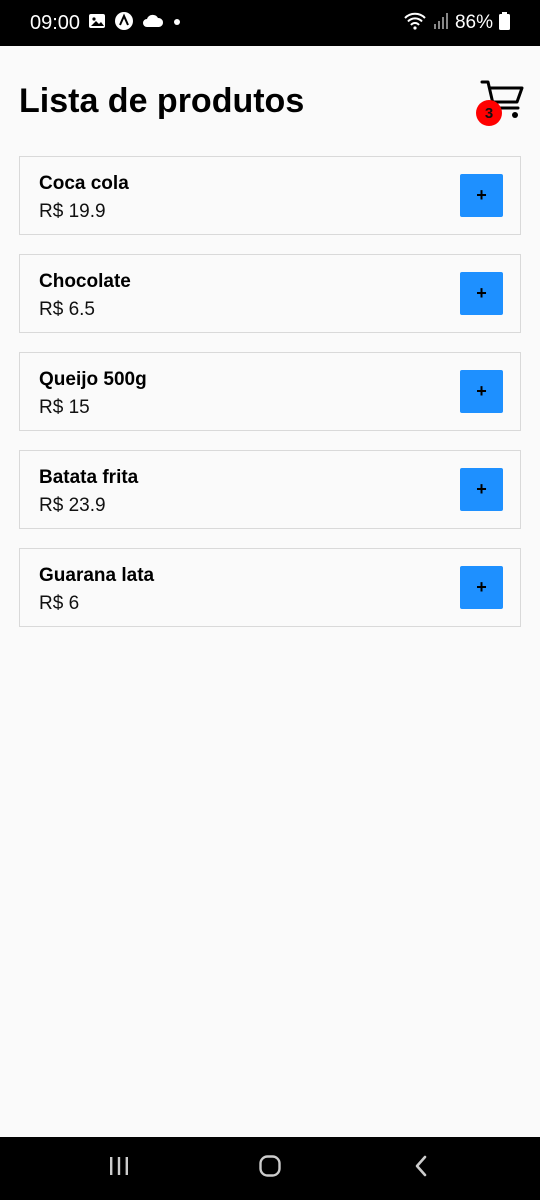 The image size is (540, 1200). Describe the element at coordinates (97, 575) in the screenshot. I see `product-name: Guarana lata` at that location.